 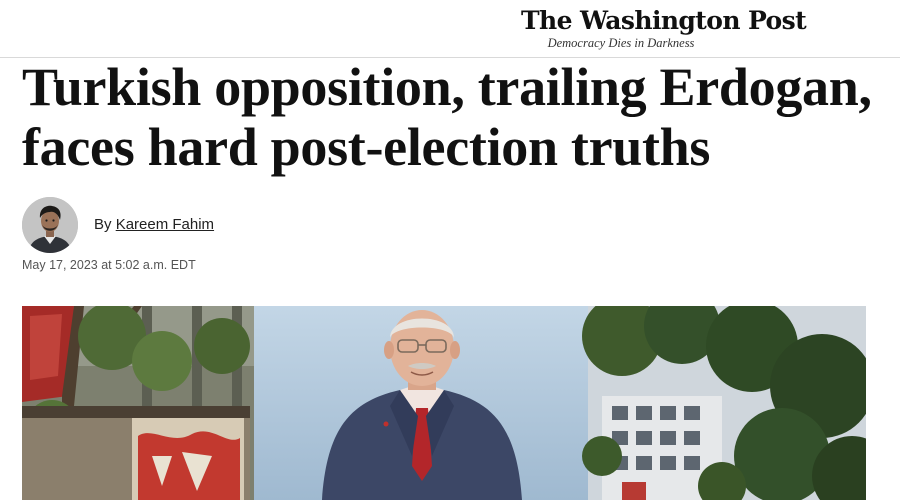 I want to click on headline-line-1: Turkish opposition, trailing Erdogan,, so click(x=447, y=87).